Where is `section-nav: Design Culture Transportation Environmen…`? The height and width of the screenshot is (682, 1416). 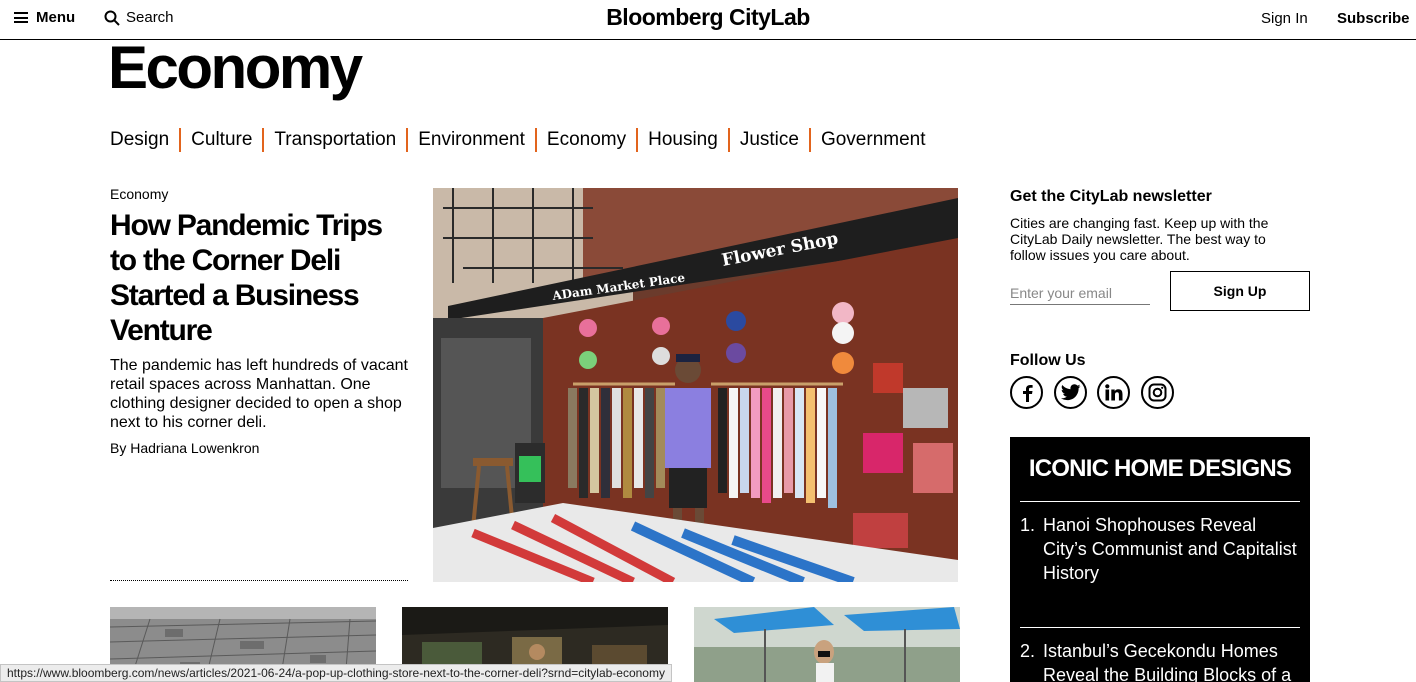 section-nav: Design Culture Transportation Environmen… is located at coordinates (523, 140).